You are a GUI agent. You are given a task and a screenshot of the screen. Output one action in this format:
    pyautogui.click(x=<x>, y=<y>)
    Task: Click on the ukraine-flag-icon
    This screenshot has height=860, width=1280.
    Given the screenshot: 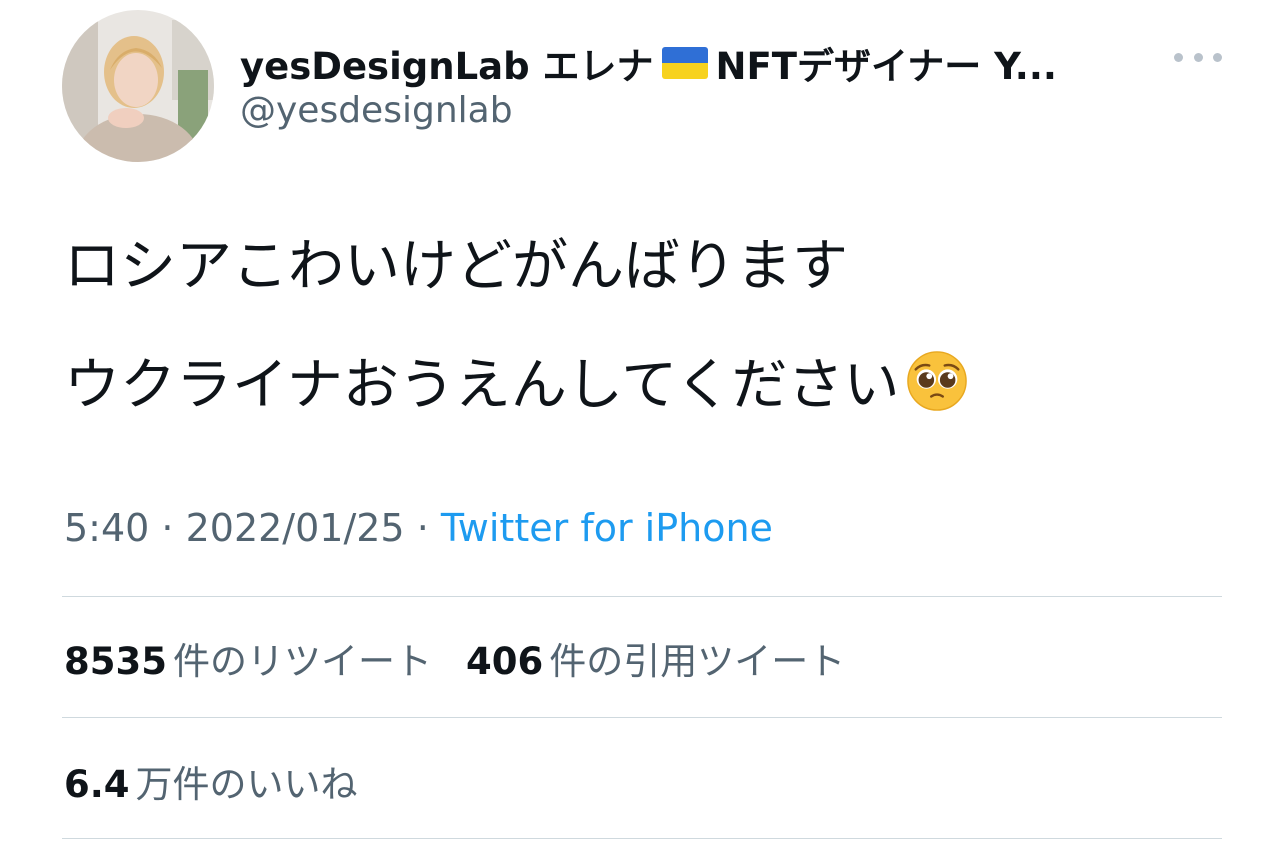 What is the action you would take?
    pyautogui.click(x=684, y=63)
    